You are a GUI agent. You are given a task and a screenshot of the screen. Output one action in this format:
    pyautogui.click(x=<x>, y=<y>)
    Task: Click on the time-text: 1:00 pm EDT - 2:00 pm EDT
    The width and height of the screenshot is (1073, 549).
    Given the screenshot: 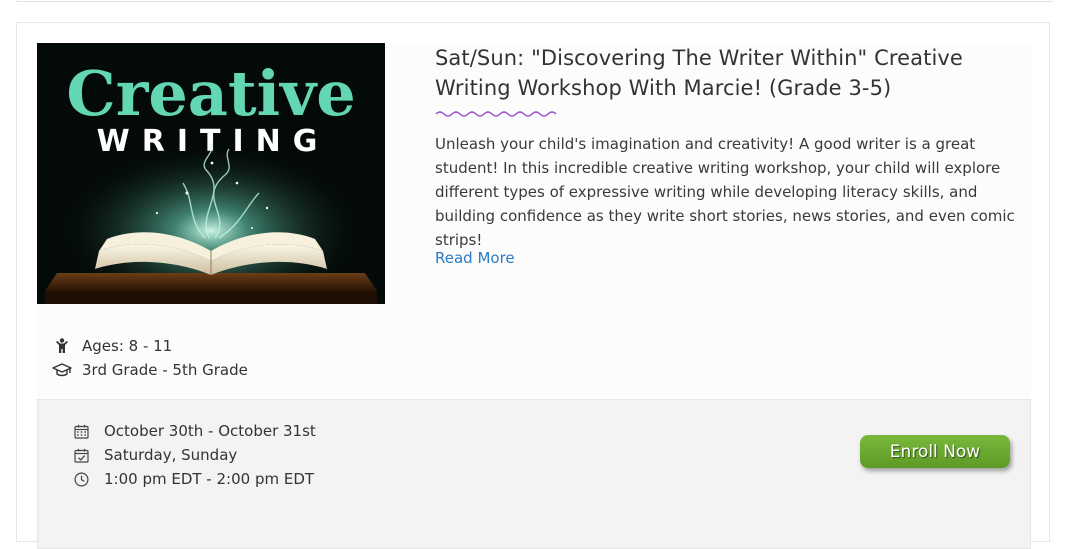 What is the action you would take?
    pyautogui.click(x=209, y=479)
    